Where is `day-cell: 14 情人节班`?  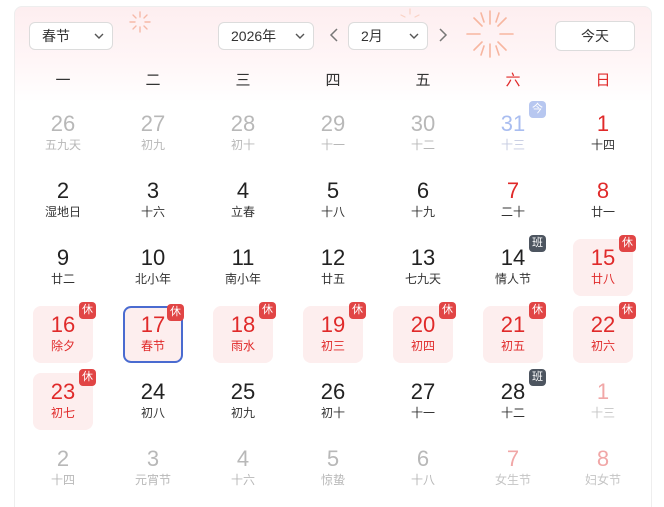 day-cell: 14 情人节班 is located at coordinates (514, 265).